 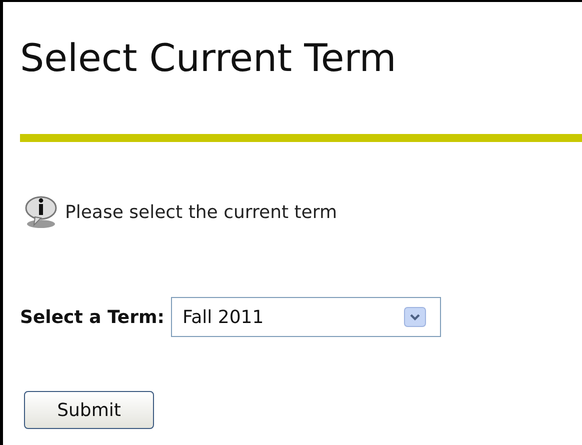 I want to click on submit-button: Submit, so click(x=89, y=410).